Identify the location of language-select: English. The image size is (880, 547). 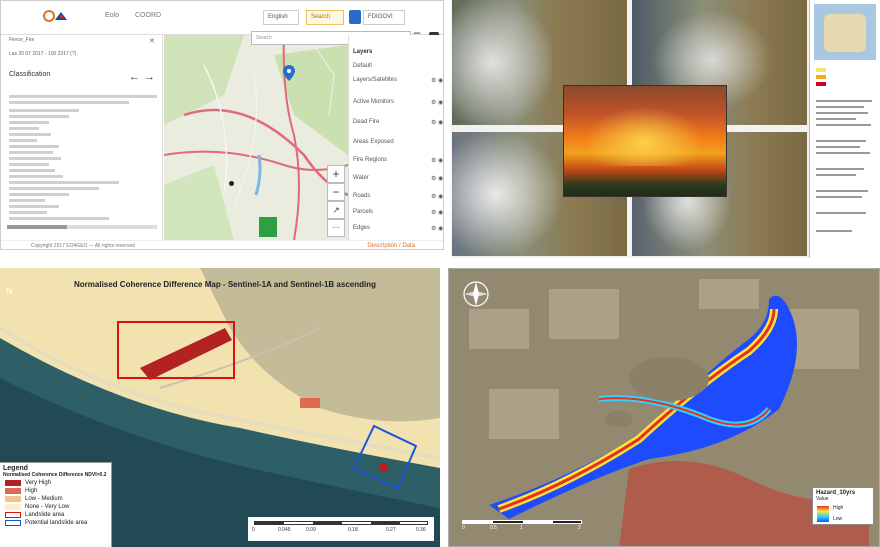
(281, 17).